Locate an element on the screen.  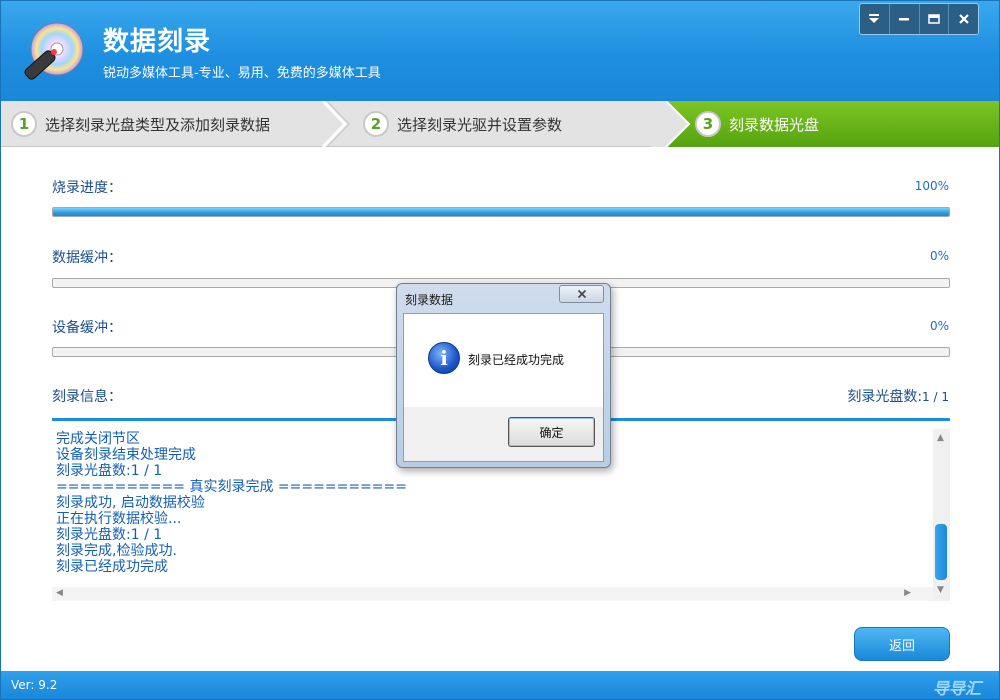
step-2-label: 选择刻录光驱并设置参数 is located at coordinates (480, 124).